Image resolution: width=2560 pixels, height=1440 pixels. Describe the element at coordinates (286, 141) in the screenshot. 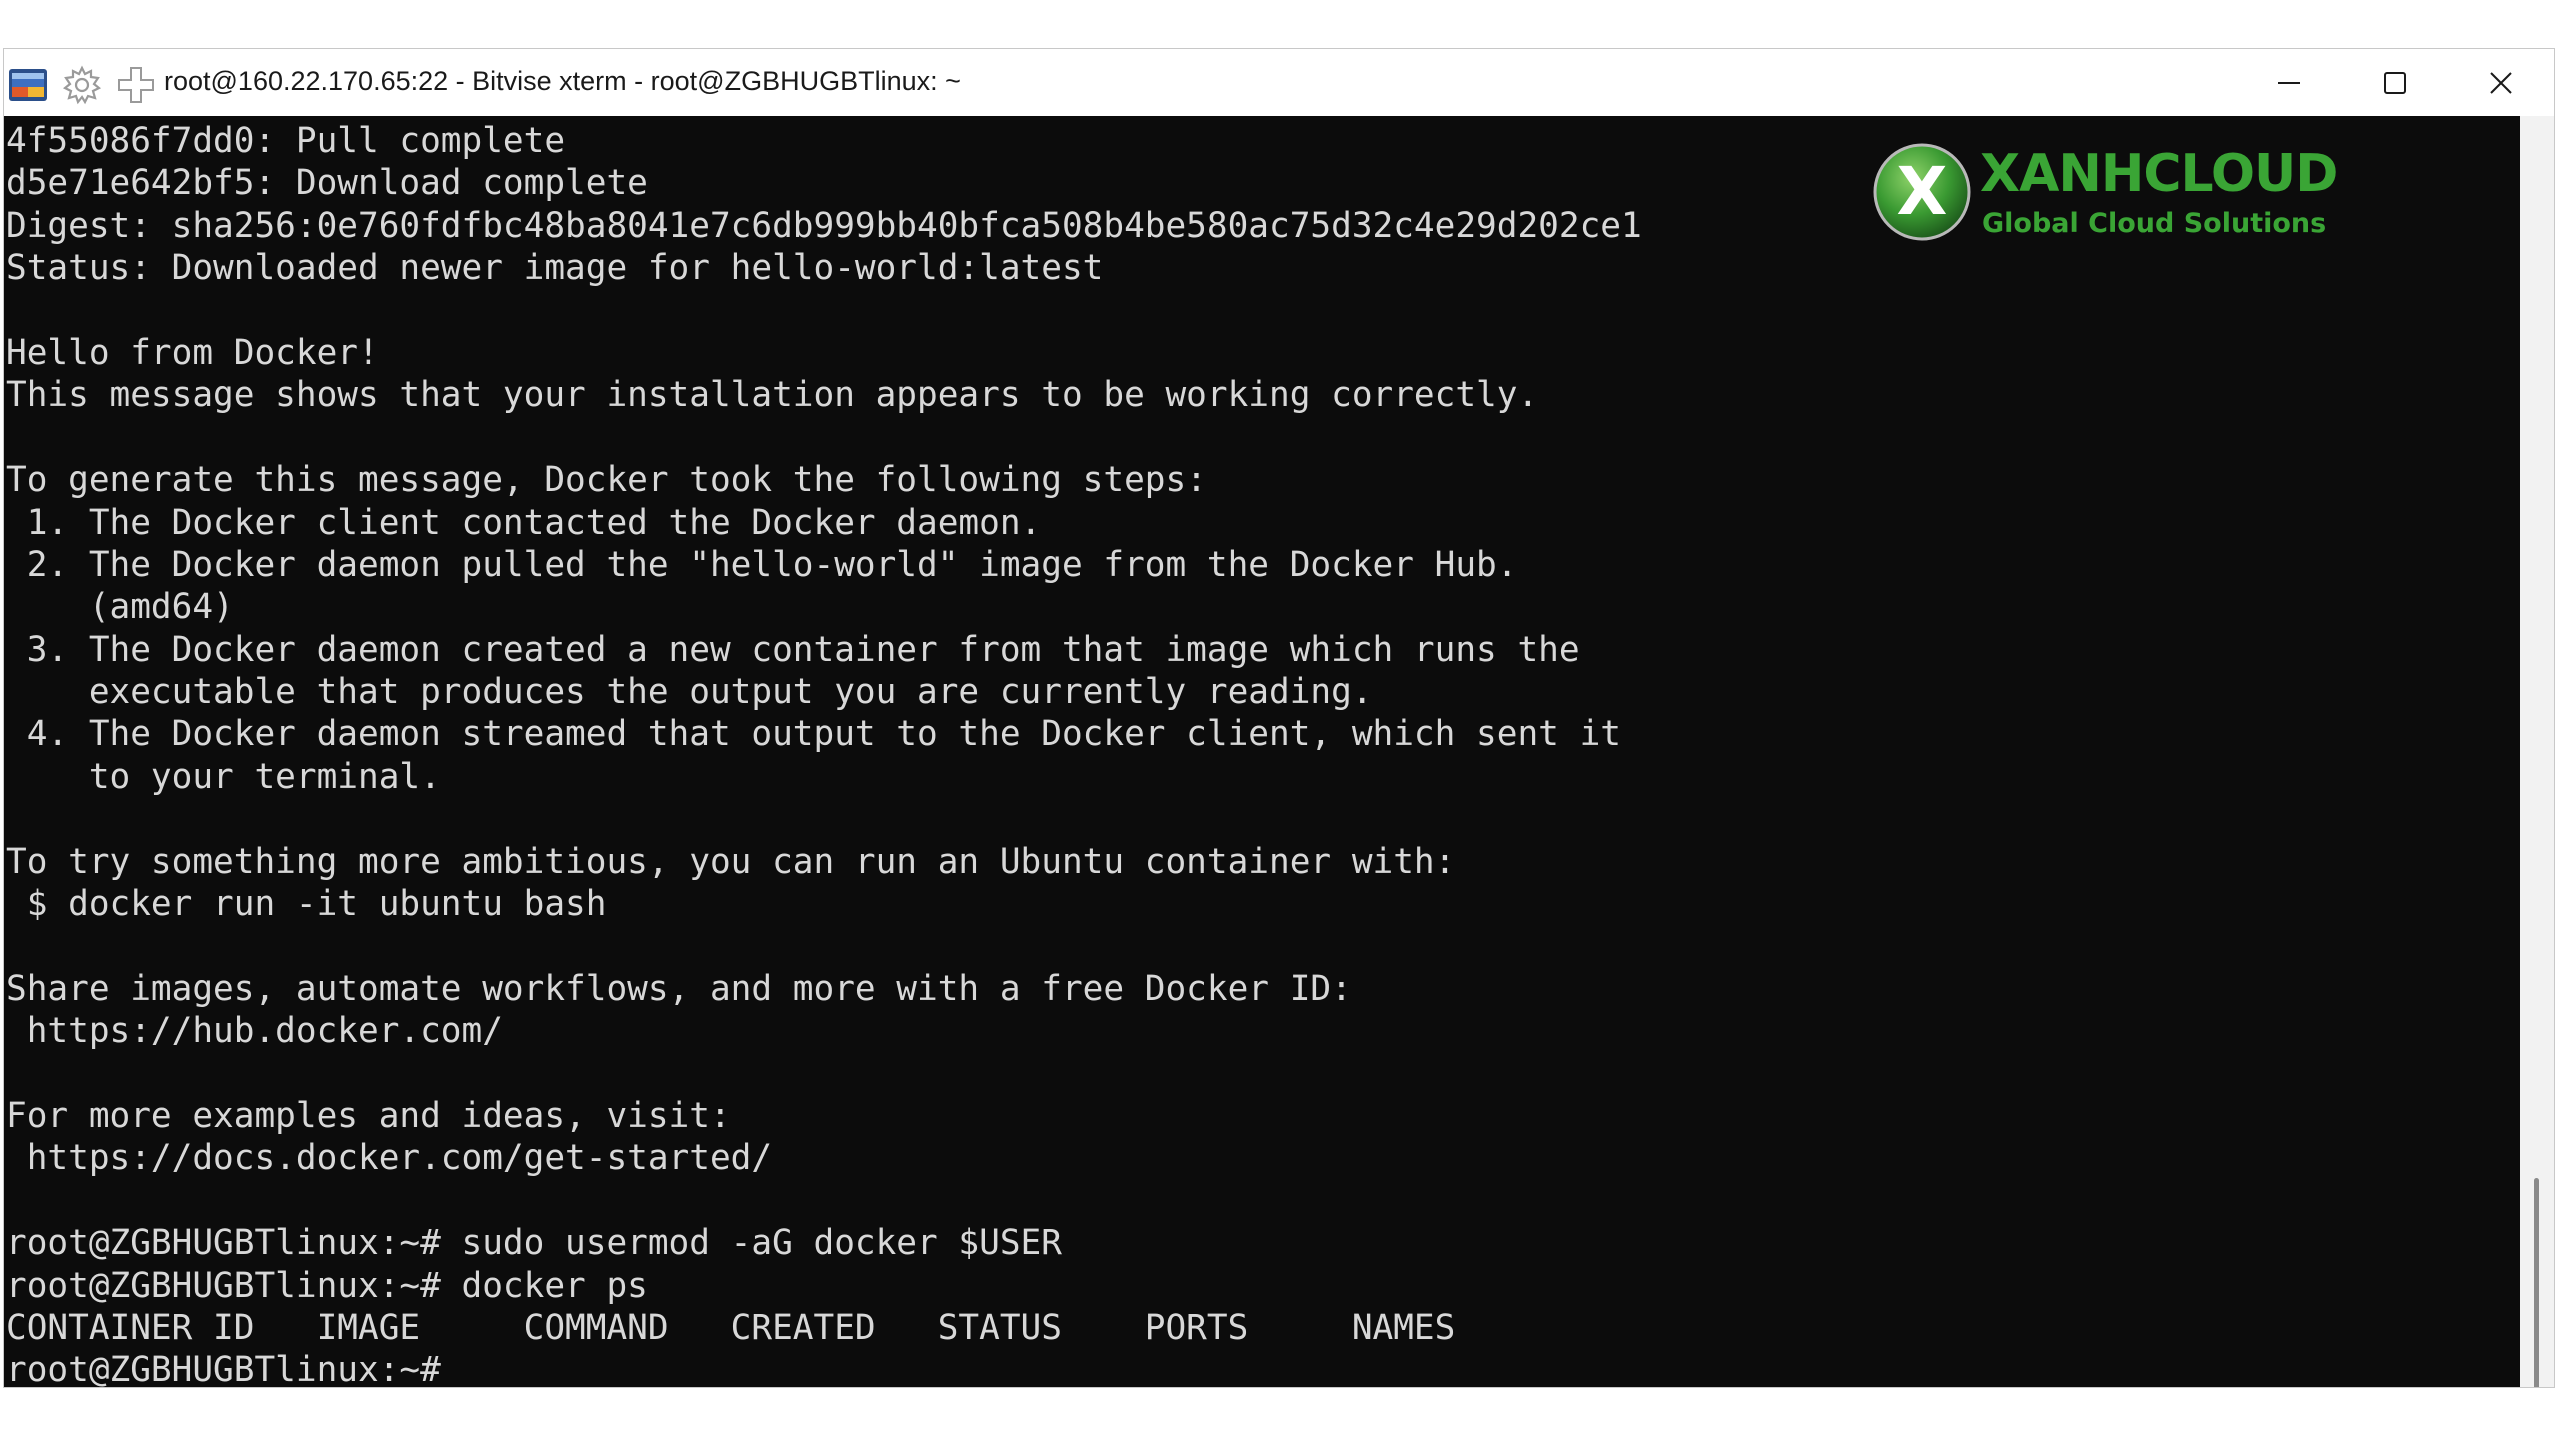

I see `terminal-line: 4f55086f7dd0: Pull complete` at that location.